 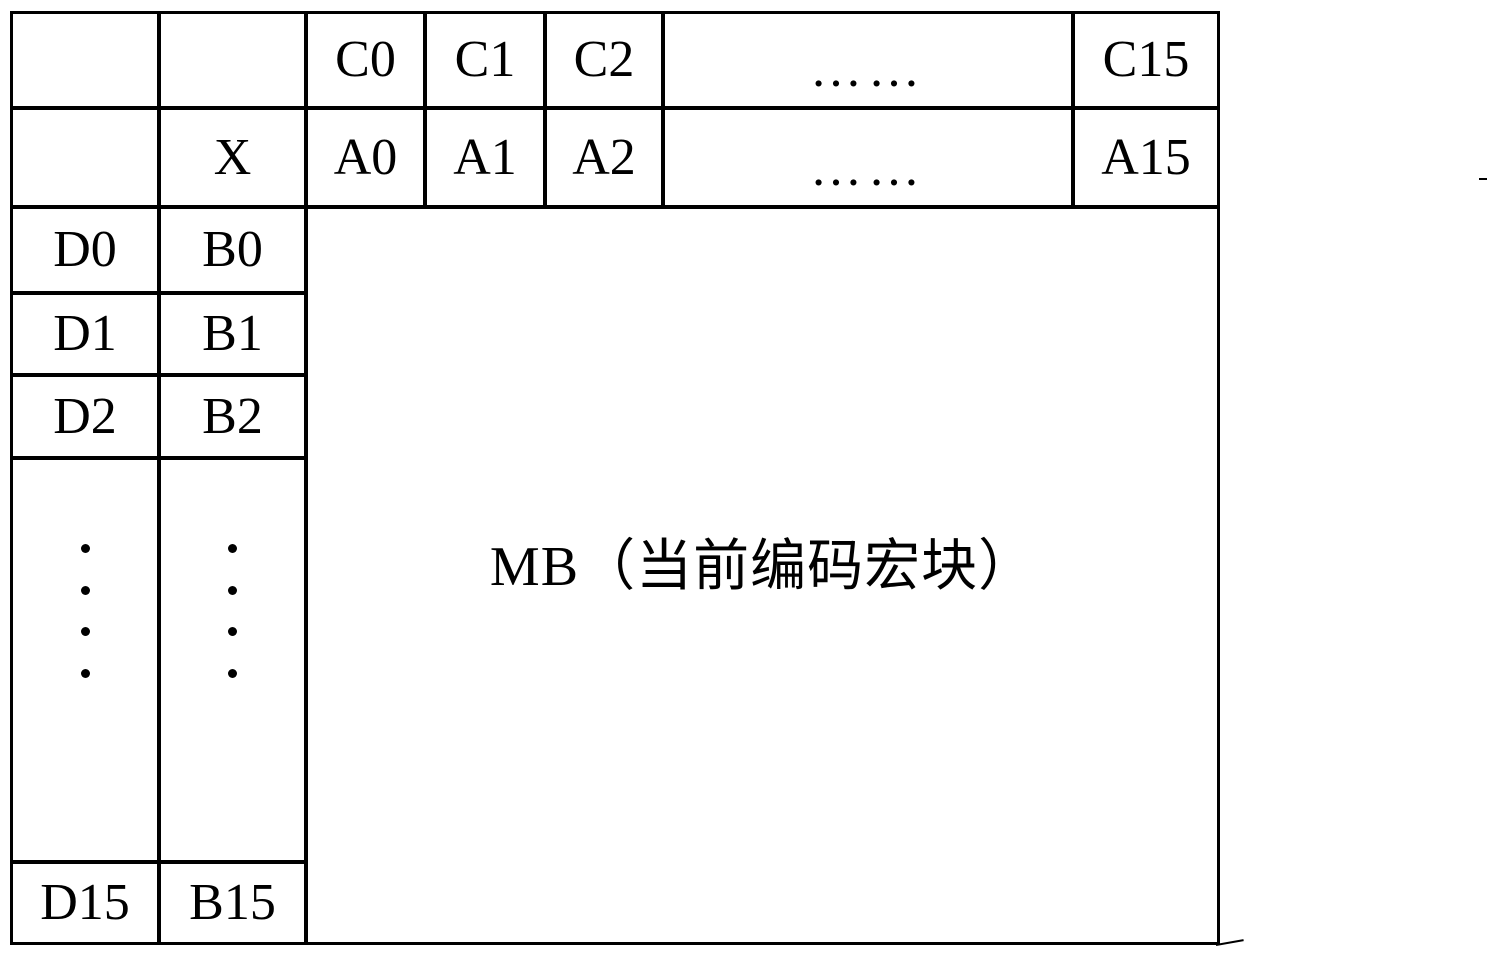 I want to click on scan-artifact-line, so click(x=1229, y=942).